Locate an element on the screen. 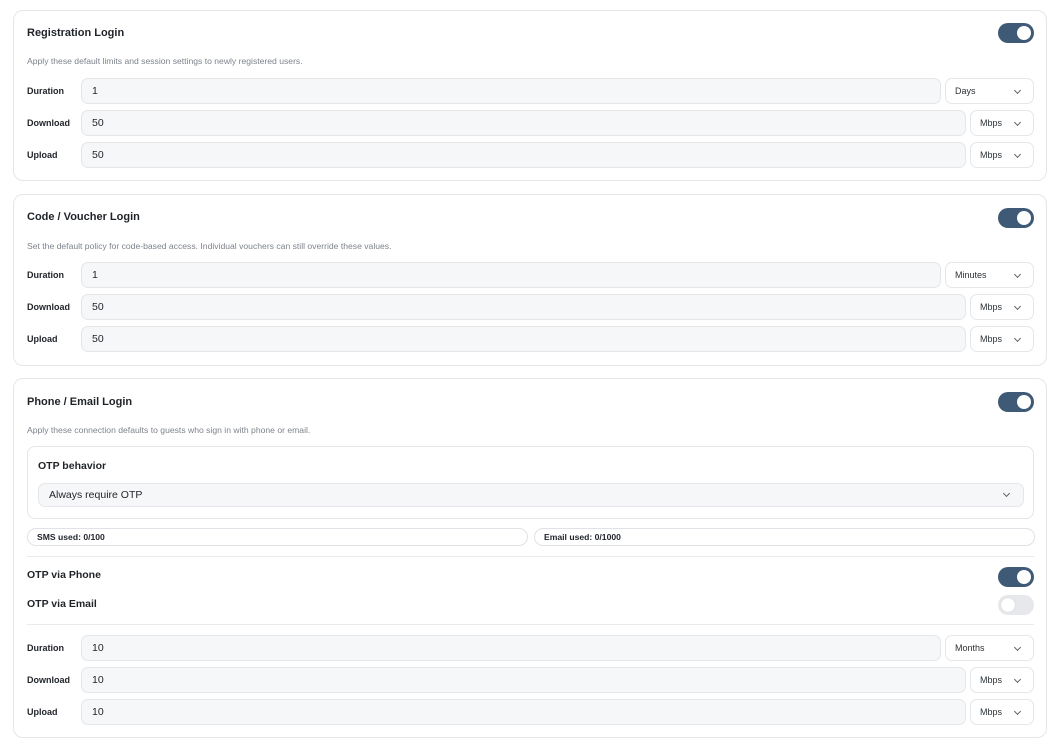 Image resolution: width=1061 pixels, height=746 pixels. phone-email-login-title: Phone / Email Login is located at coordinates (80, 402).